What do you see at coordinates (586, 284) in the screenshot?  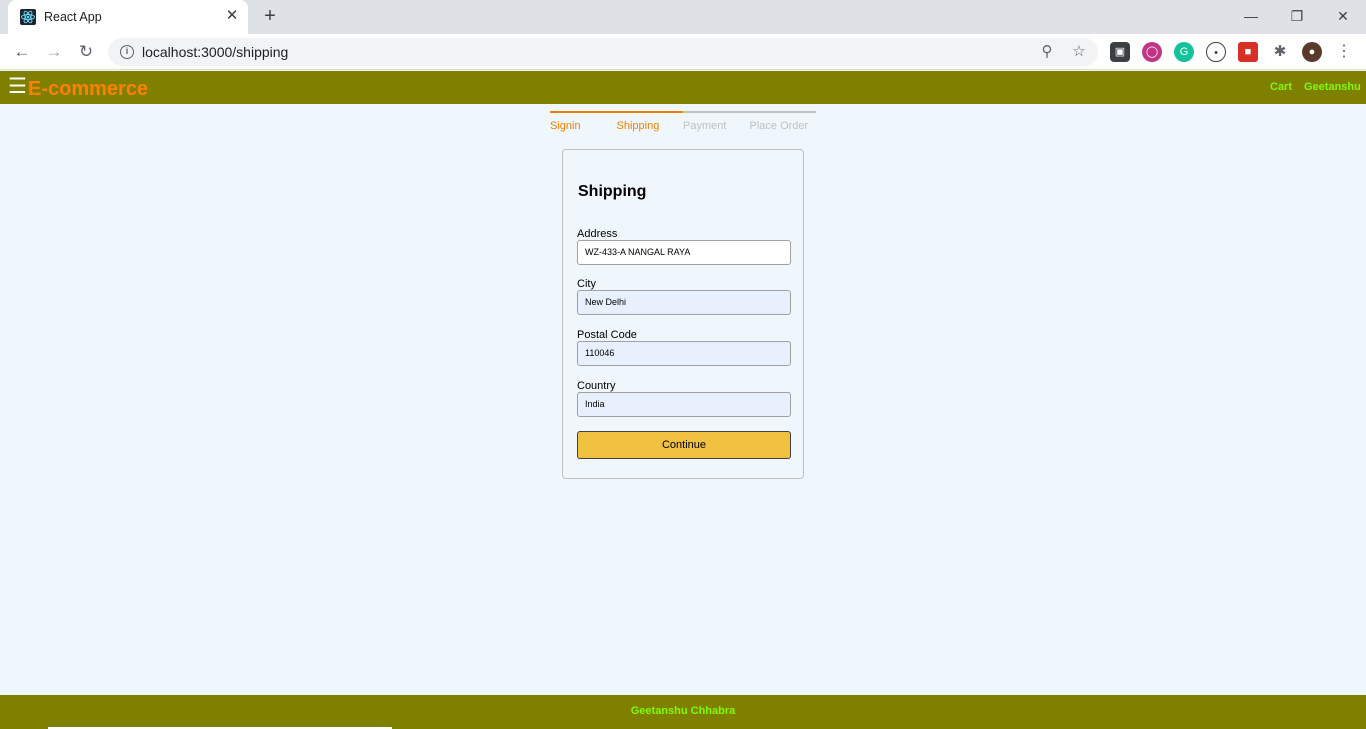 I see `city-label: City` at bounding box center [586, 284].